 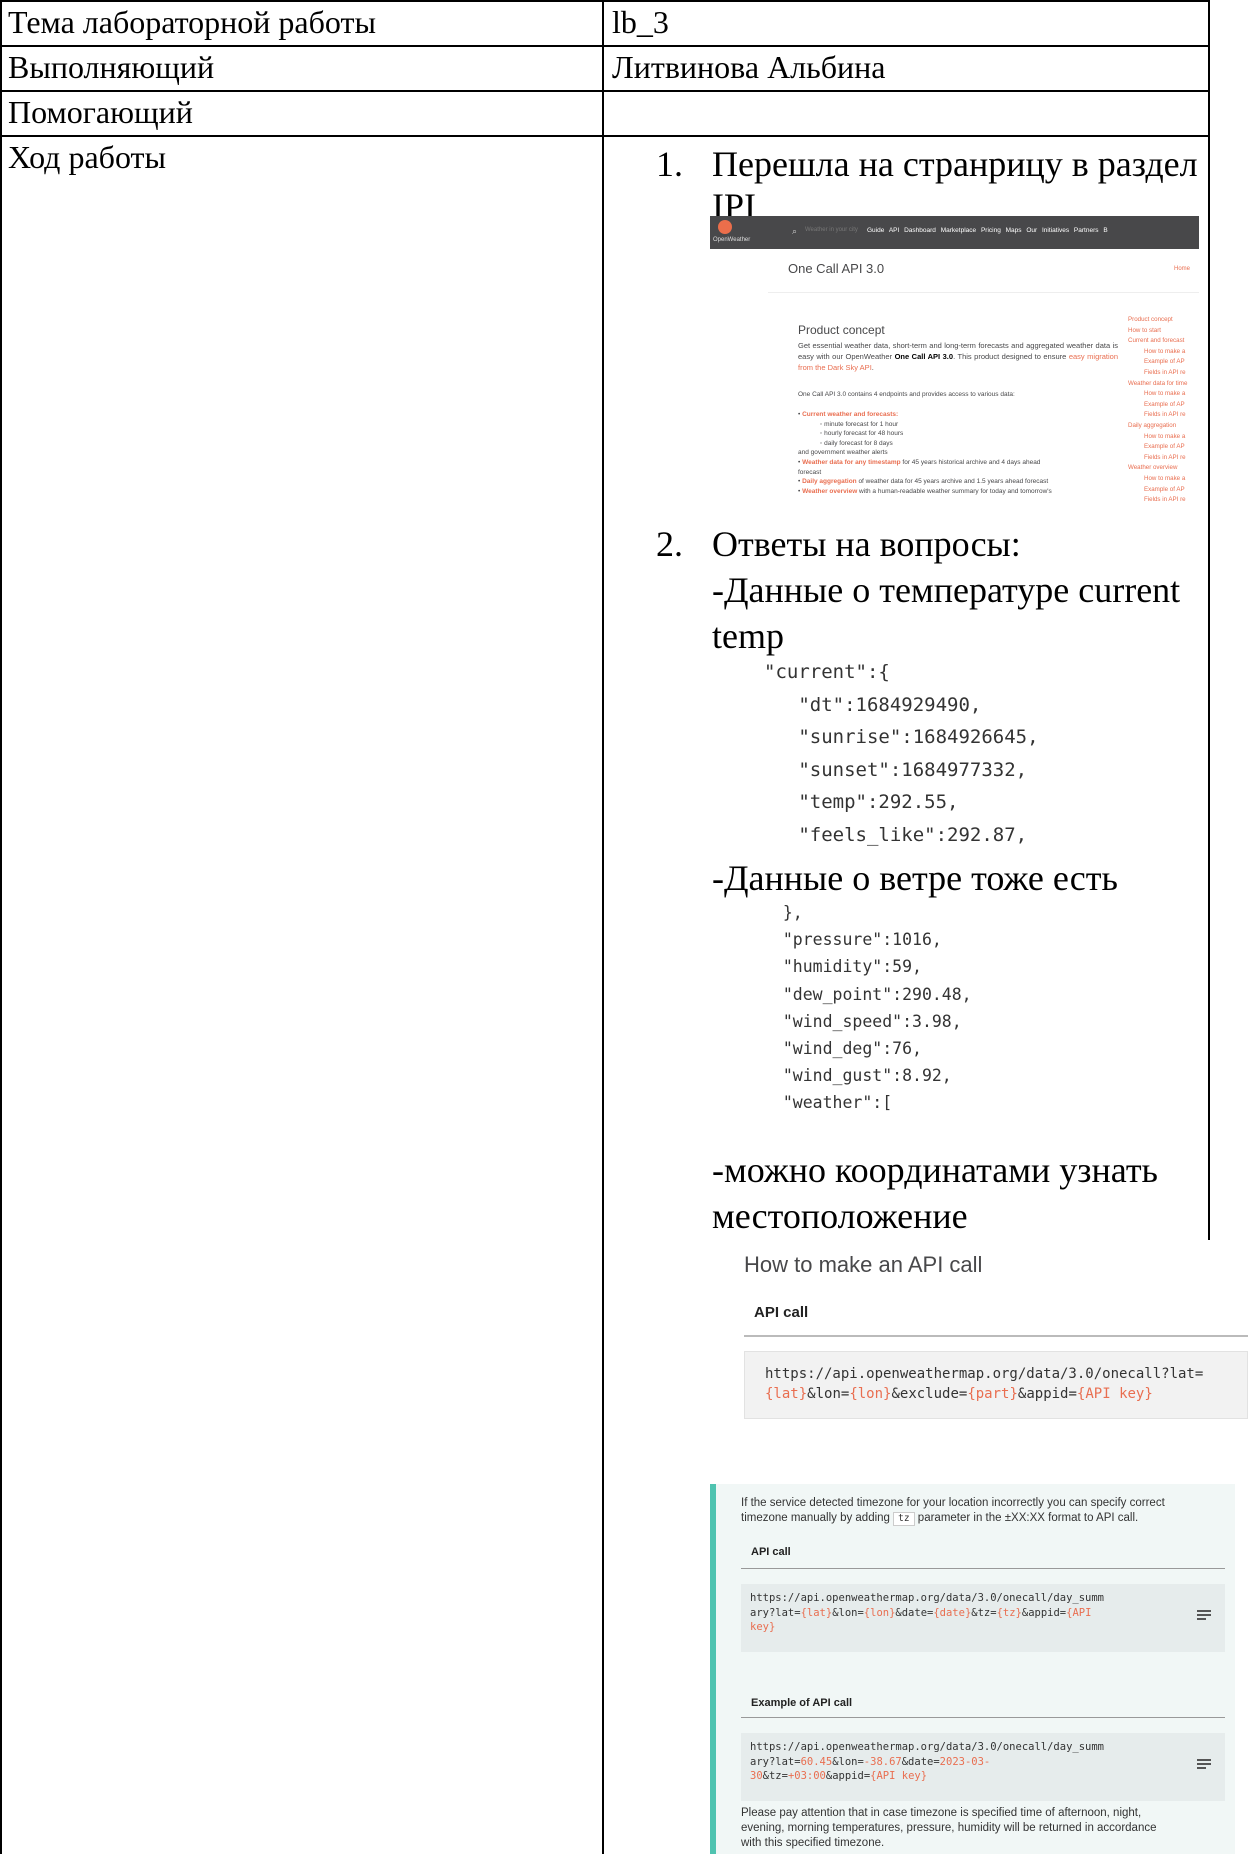 I want to click on toc-link: Current and forecast, so click(x=1157, y=341).